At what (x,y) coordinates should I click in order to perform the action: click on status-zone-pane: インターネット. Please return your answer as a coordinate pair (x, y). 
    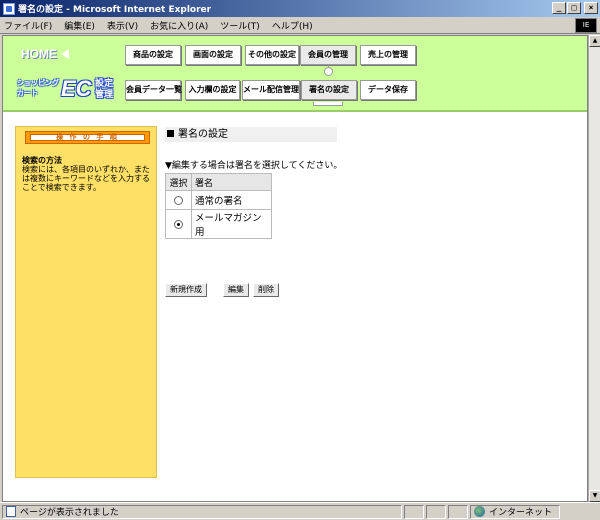
    Looking at the image, I should click on (515, 511).